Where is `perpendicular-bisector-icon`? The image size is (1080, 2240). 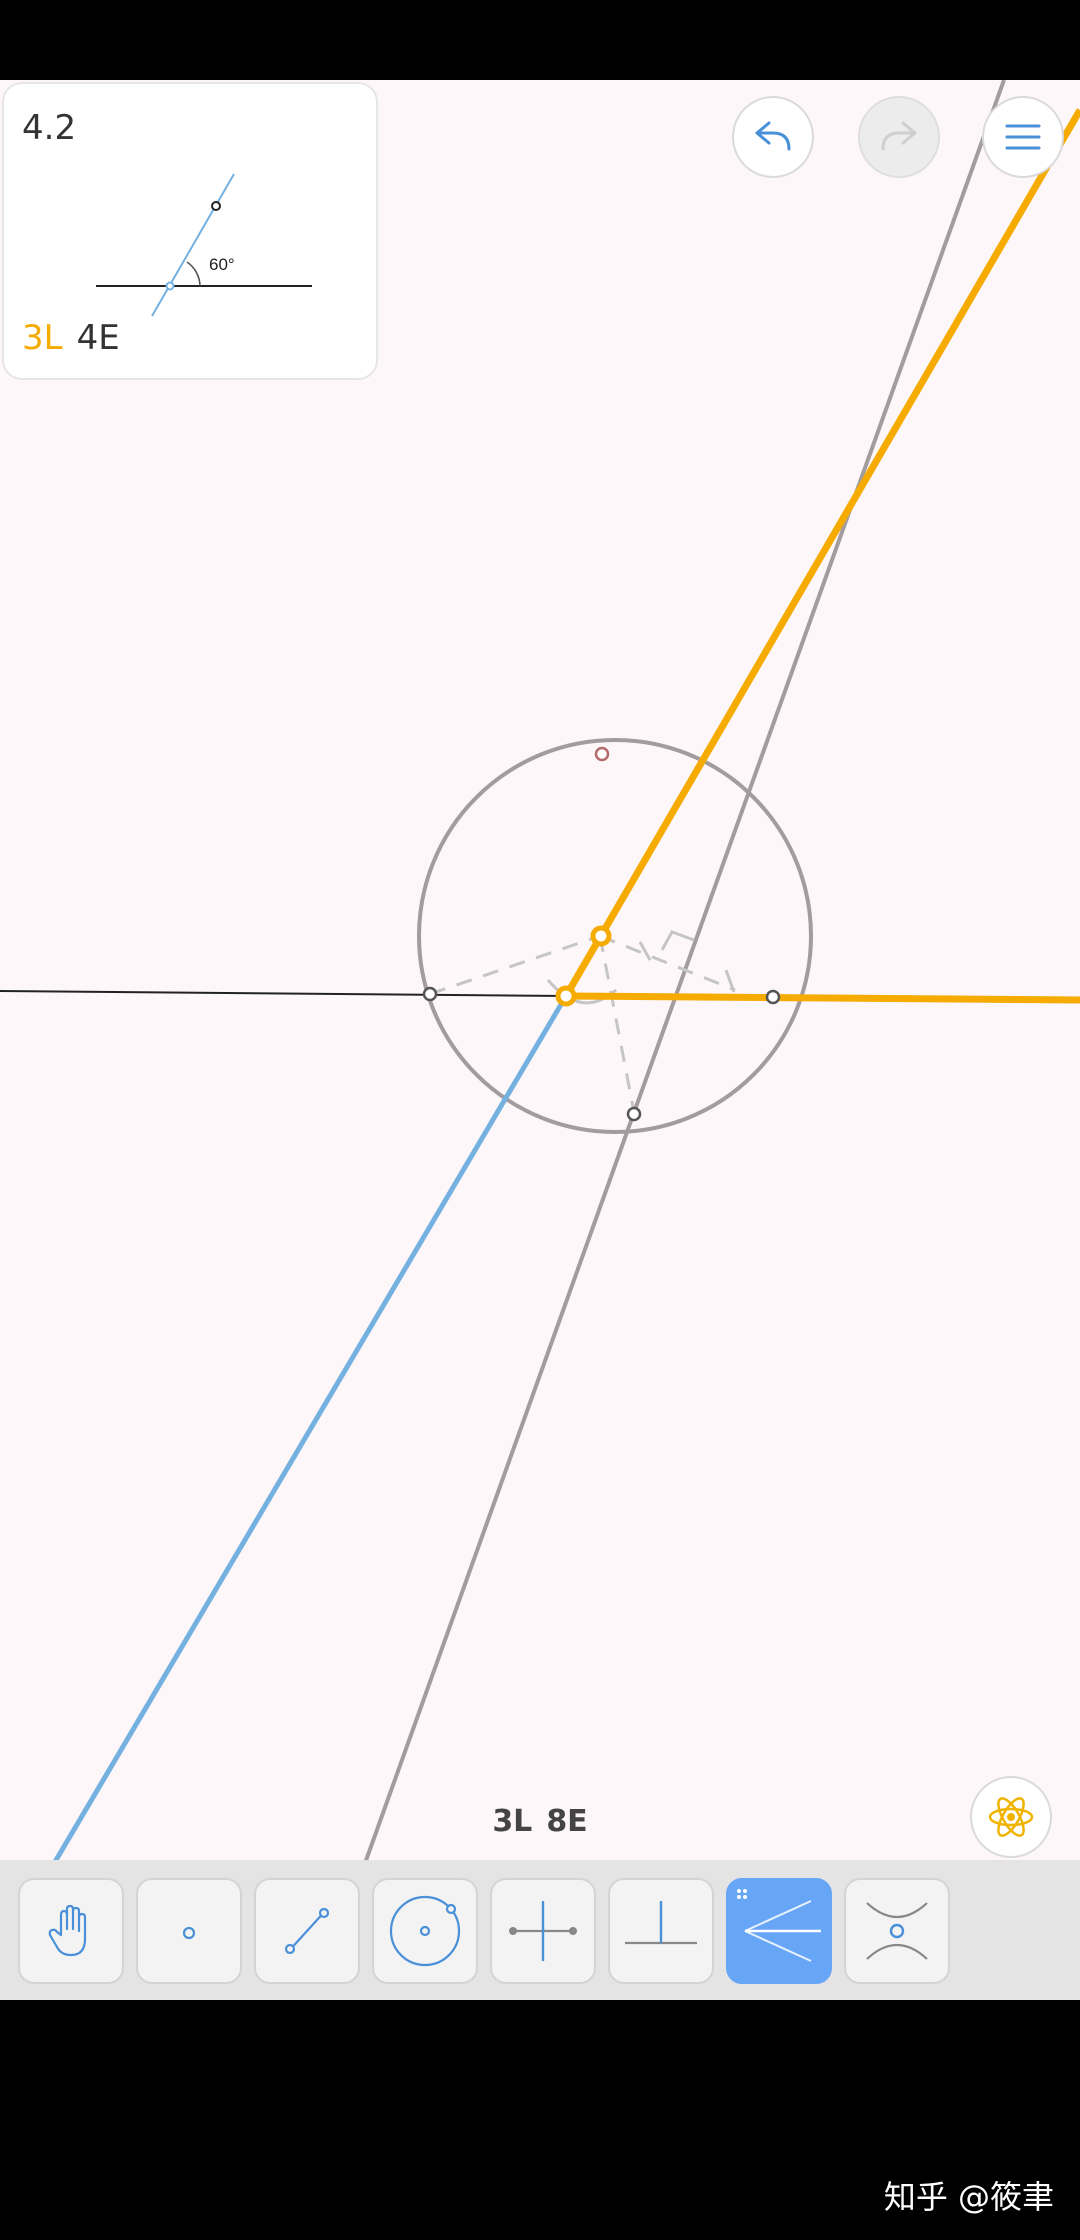
perpendicular-bisector-icon is located at coordinates (543, 1931).